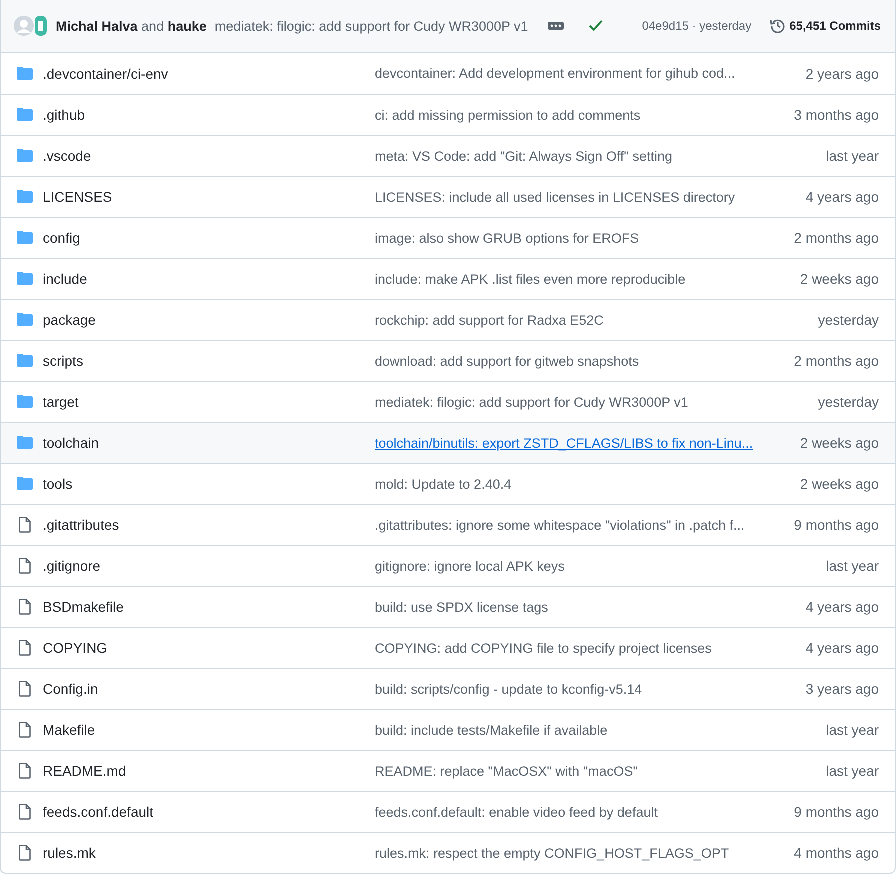 The width and height of the screenshot is (896, 874). Describe the element at coordinates (516, 812) in the screenshot. I see `commit-message-link: feeds.conf.default: enable video feed by default` at that location.